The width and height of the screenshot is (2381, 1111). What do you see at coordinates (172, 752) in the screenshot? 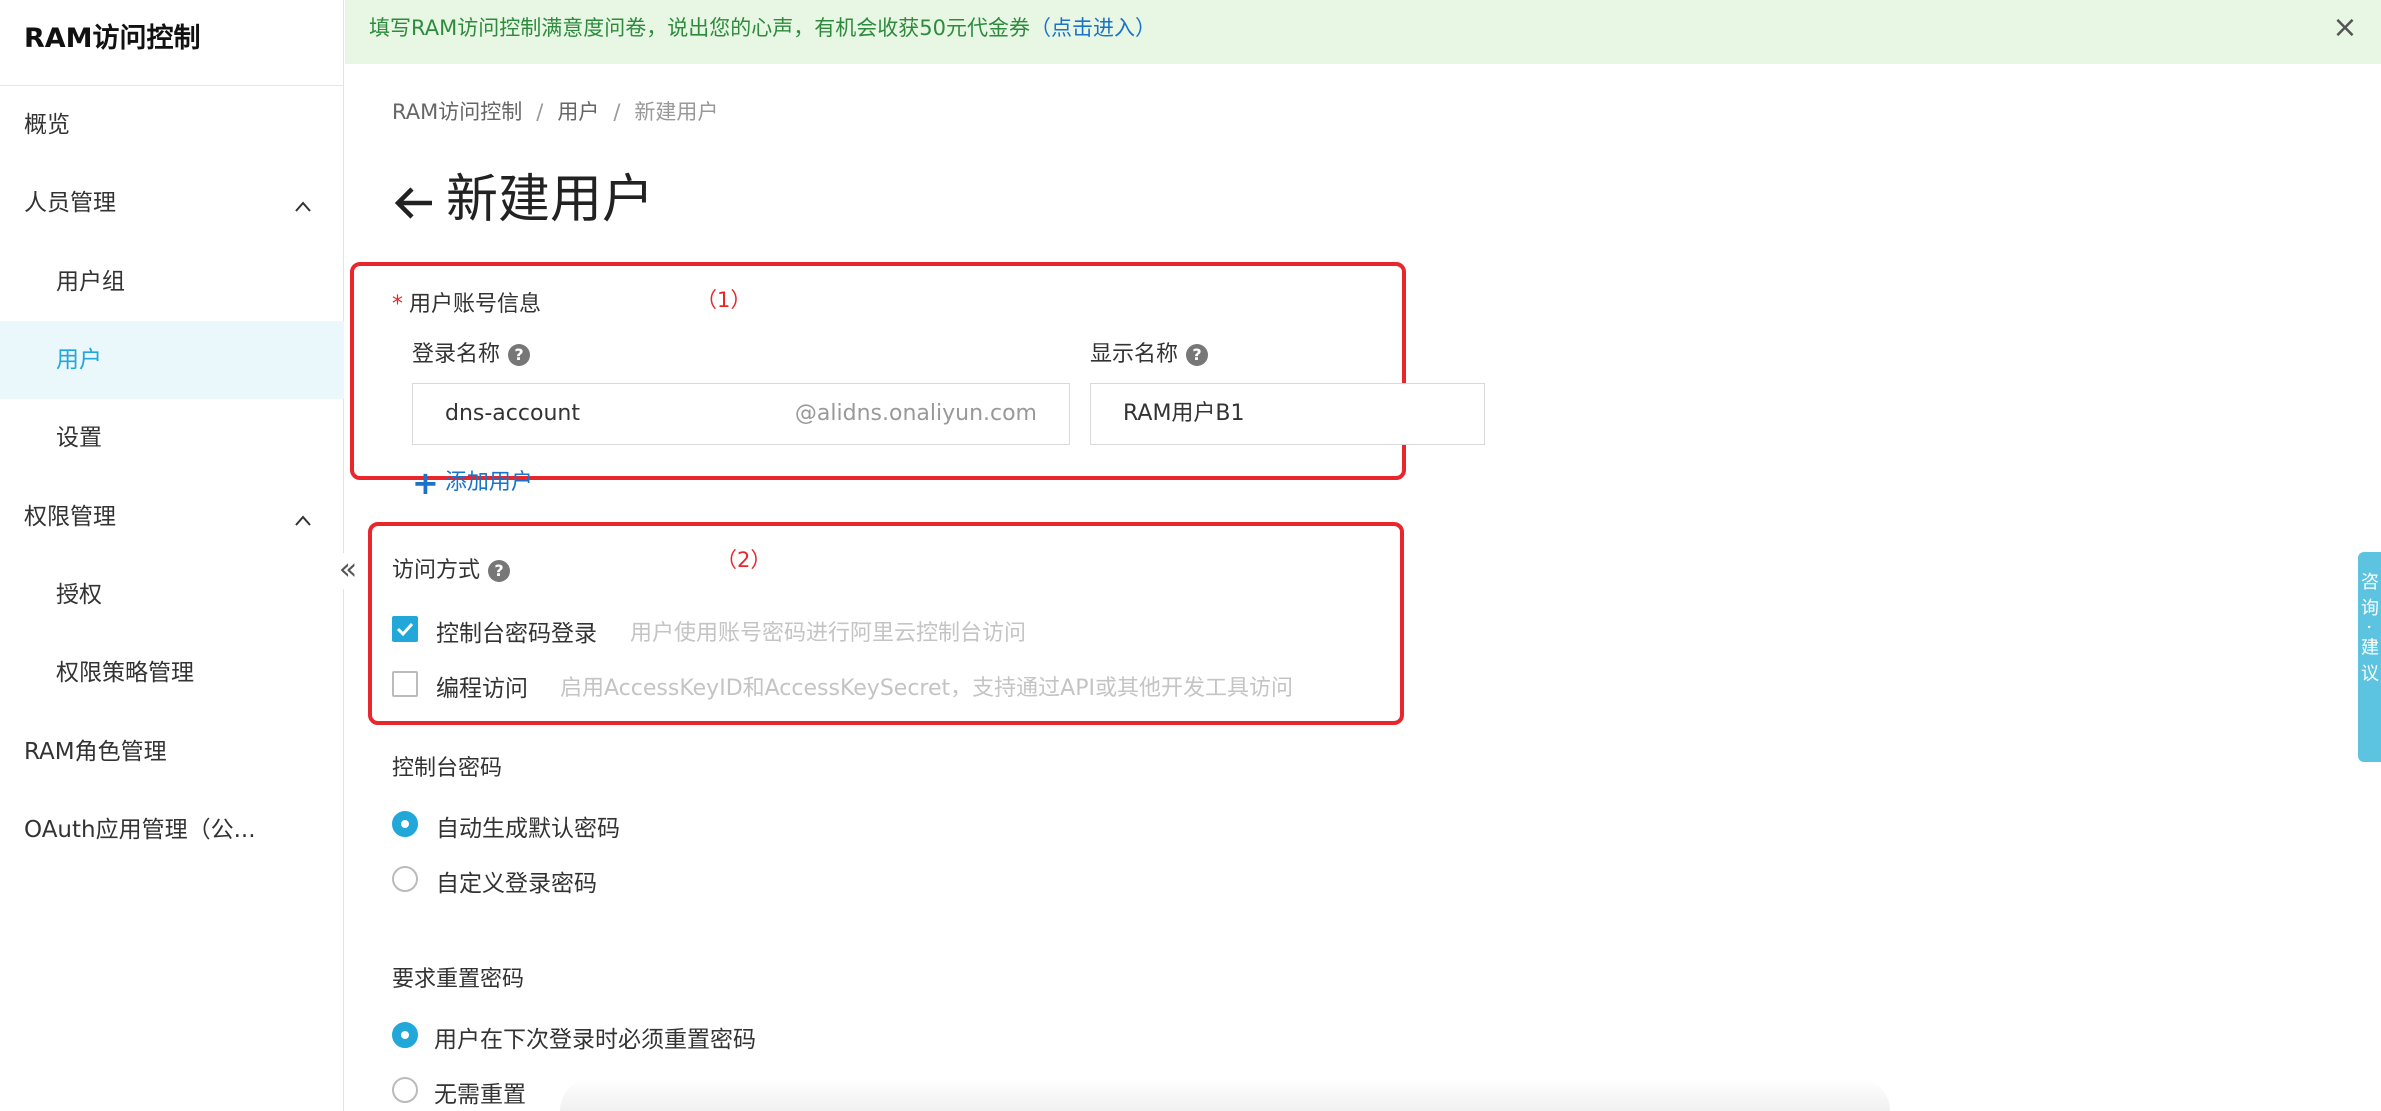
I see `sidebar-item-ram-roles: RAM角色管理` at bounding box center [172, 752].